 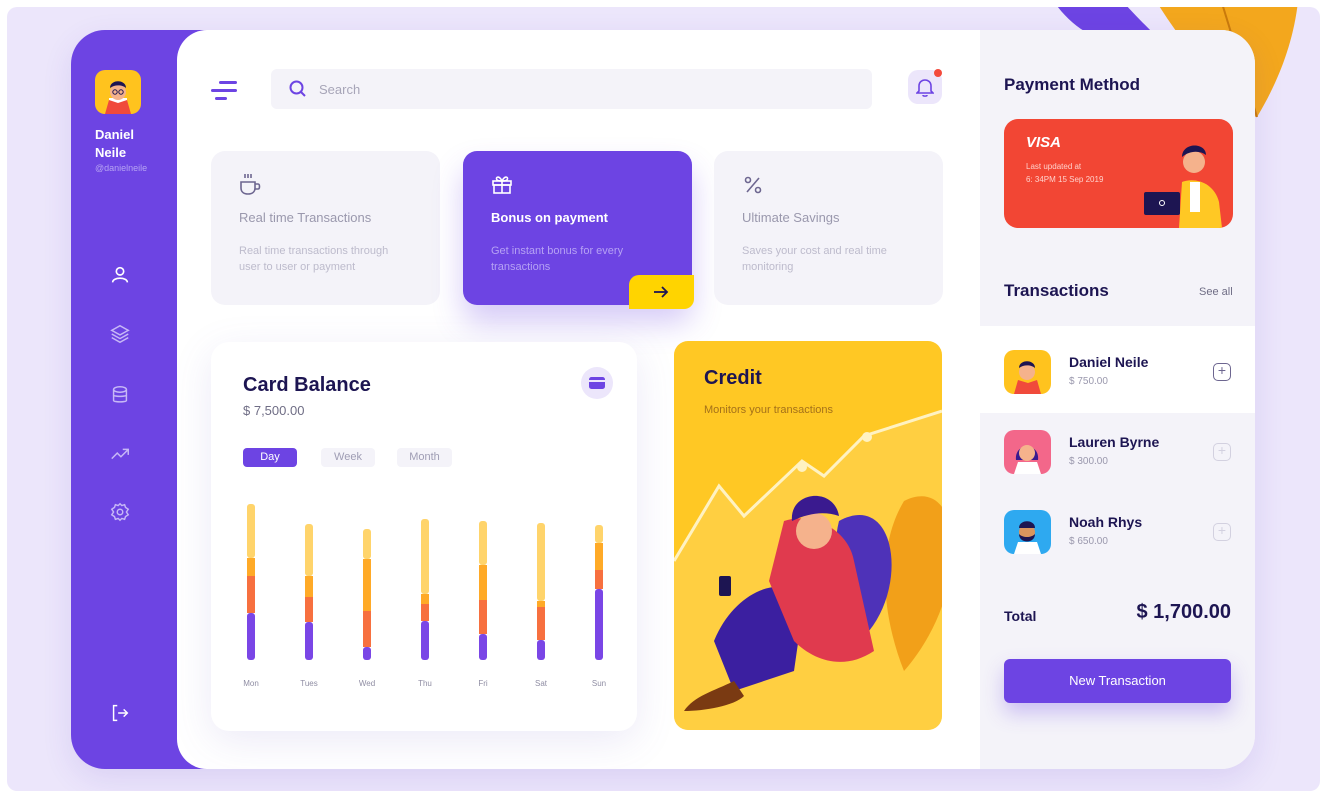 What do you see at coordinates (111, 152) in the screenshot?
I see `profile-last-name: Neile` at bounding box center [111, 152].